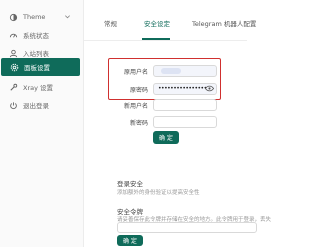 This screenshot has height=247, width=320. Describe the element at coordinates (36, 54) in the screenshot. I see `sidebar-item-label: 入站列表` at that location.